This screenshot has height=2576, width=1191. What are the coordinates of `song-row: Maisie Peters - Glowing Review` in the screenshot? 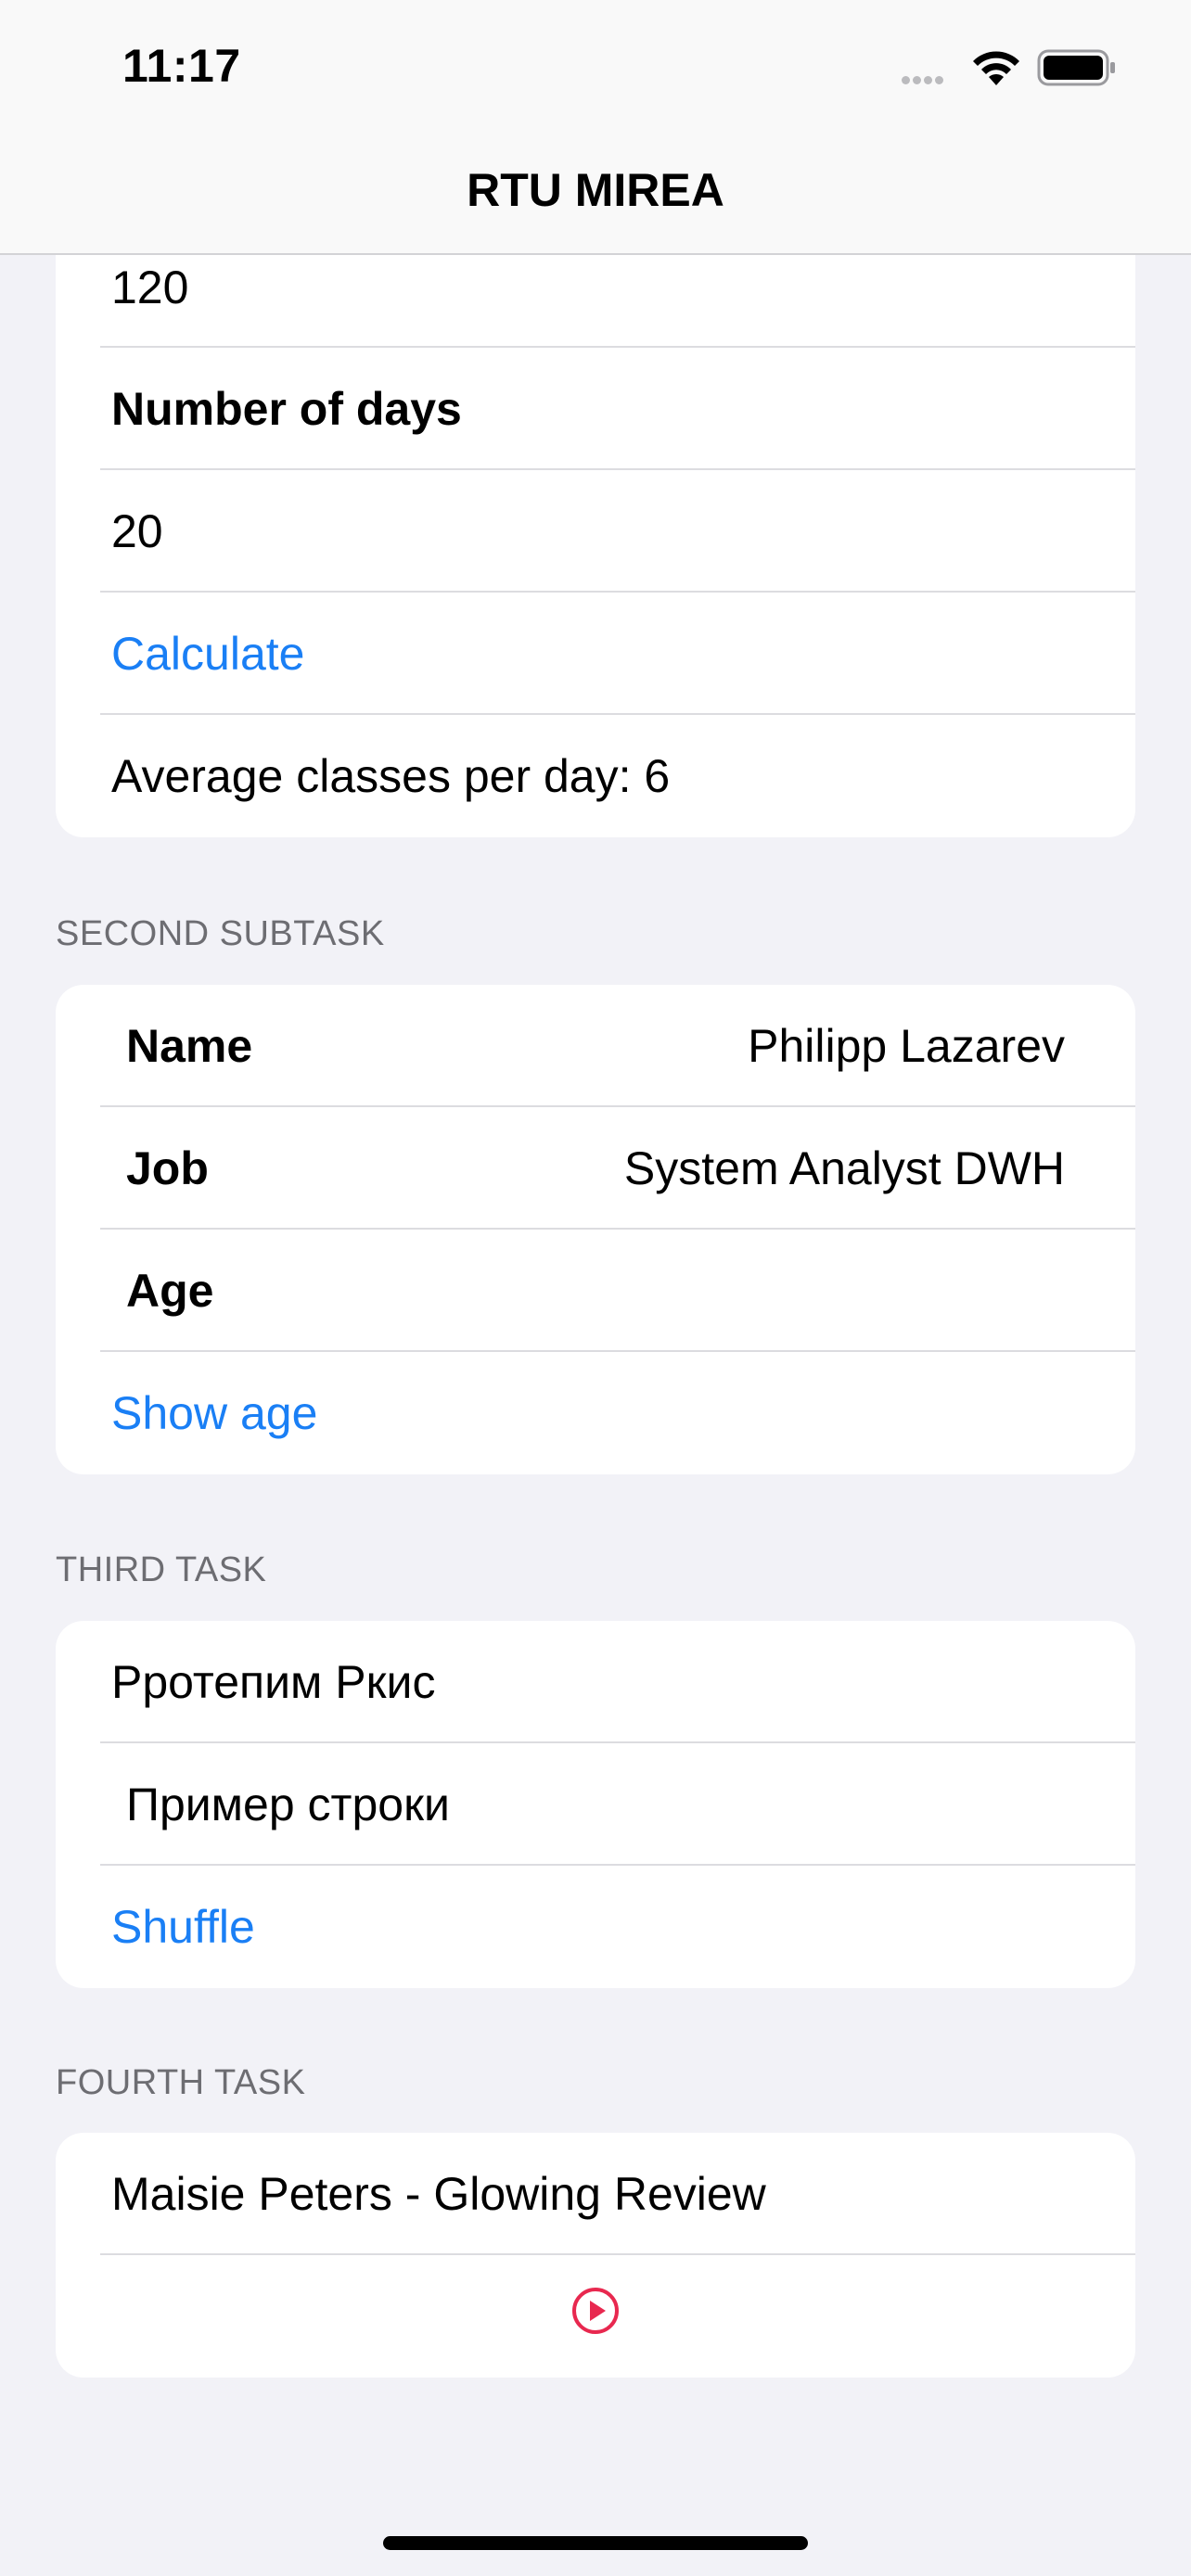 It's located at (595, 2194).